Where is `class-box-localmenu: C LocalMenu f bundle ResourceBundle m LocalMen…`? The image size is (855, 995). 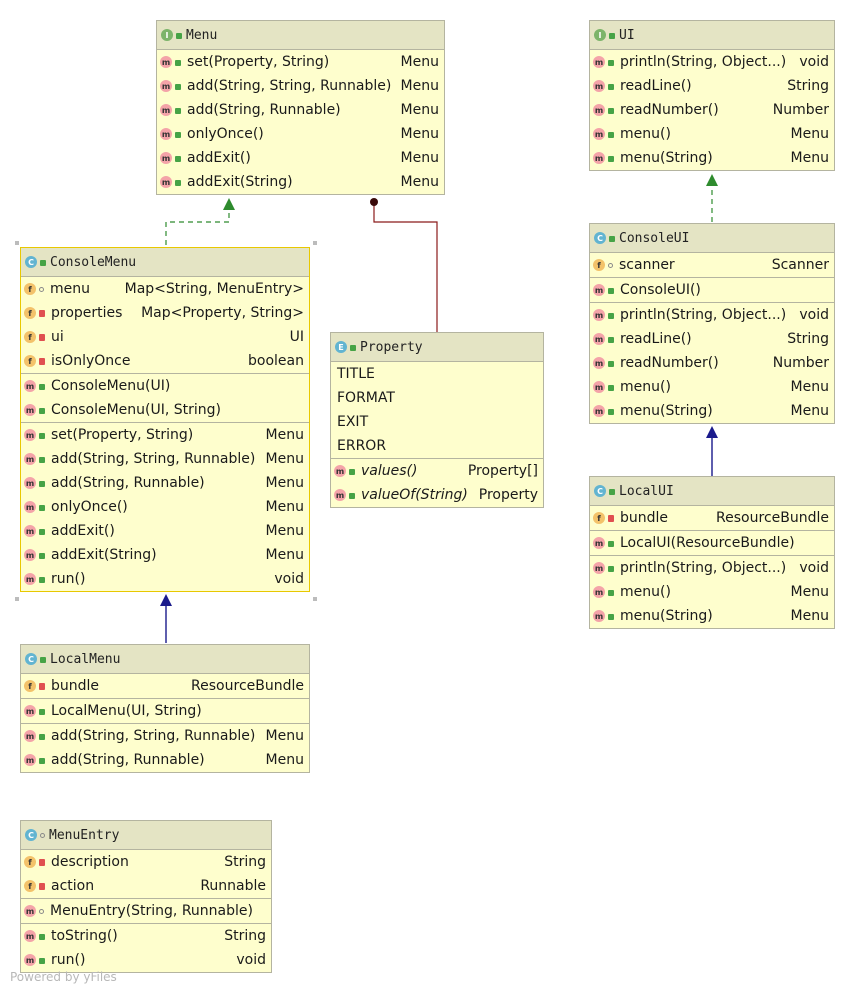
class-box-localmenu: C LocalMenu f bundle ResourceBundle m LocalMen… is located at coordinates (165, 708).